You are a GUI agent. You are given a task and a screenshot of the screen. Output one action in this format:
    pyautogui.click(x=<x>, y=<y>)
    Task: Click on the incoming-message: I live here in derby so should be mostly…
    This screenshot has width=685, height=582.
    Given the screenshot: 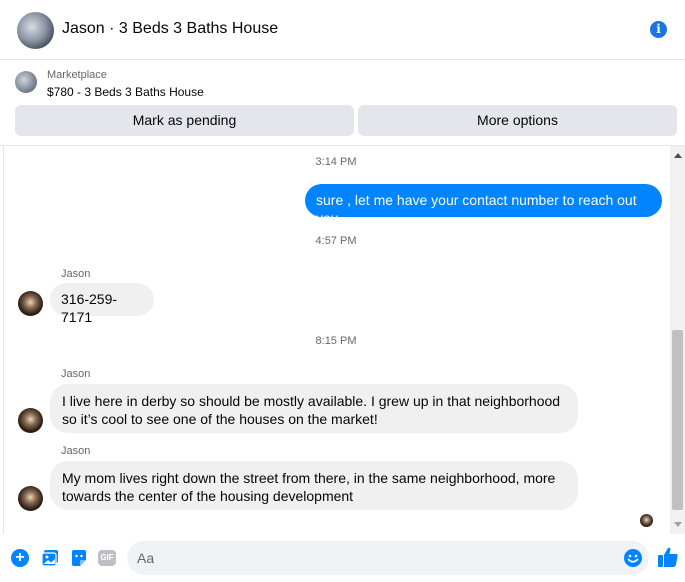 What is the action you would take?
    pyautogui.click(x=314, y=408)
    